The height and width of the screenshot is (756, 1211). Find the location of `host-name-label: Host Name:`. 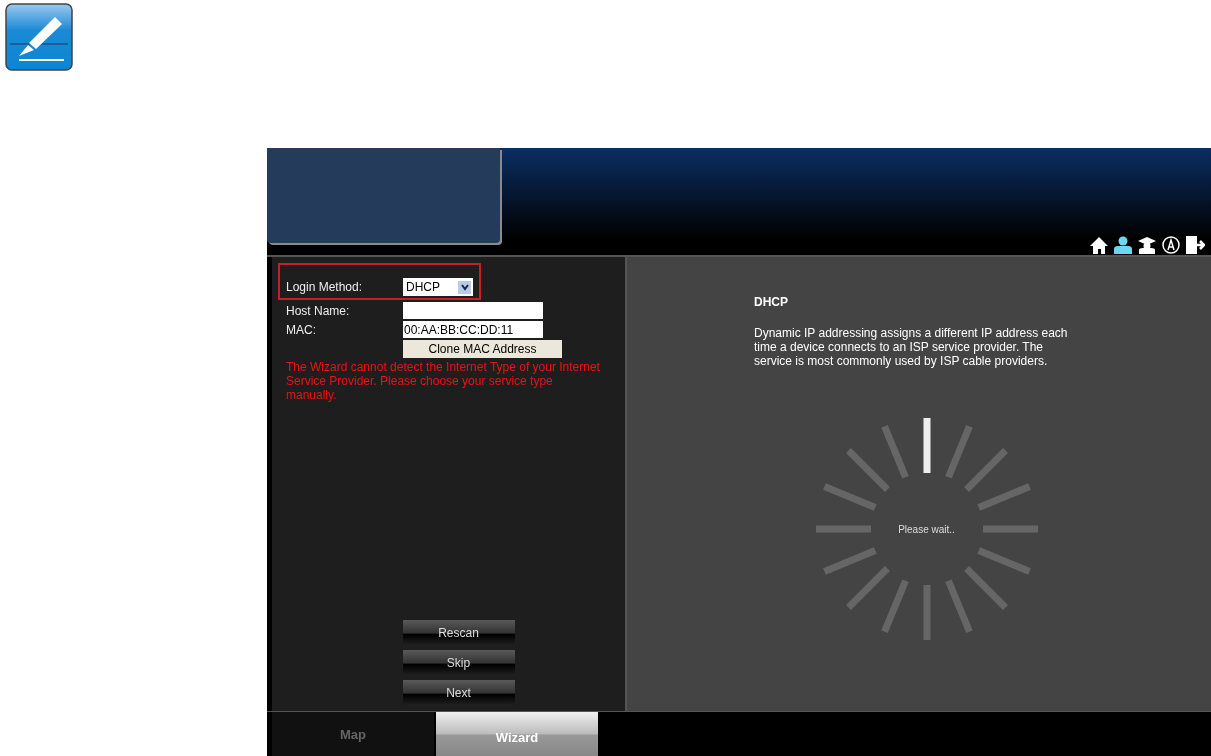

host-name-label: Host Name: is located at coordinates (318, 310).